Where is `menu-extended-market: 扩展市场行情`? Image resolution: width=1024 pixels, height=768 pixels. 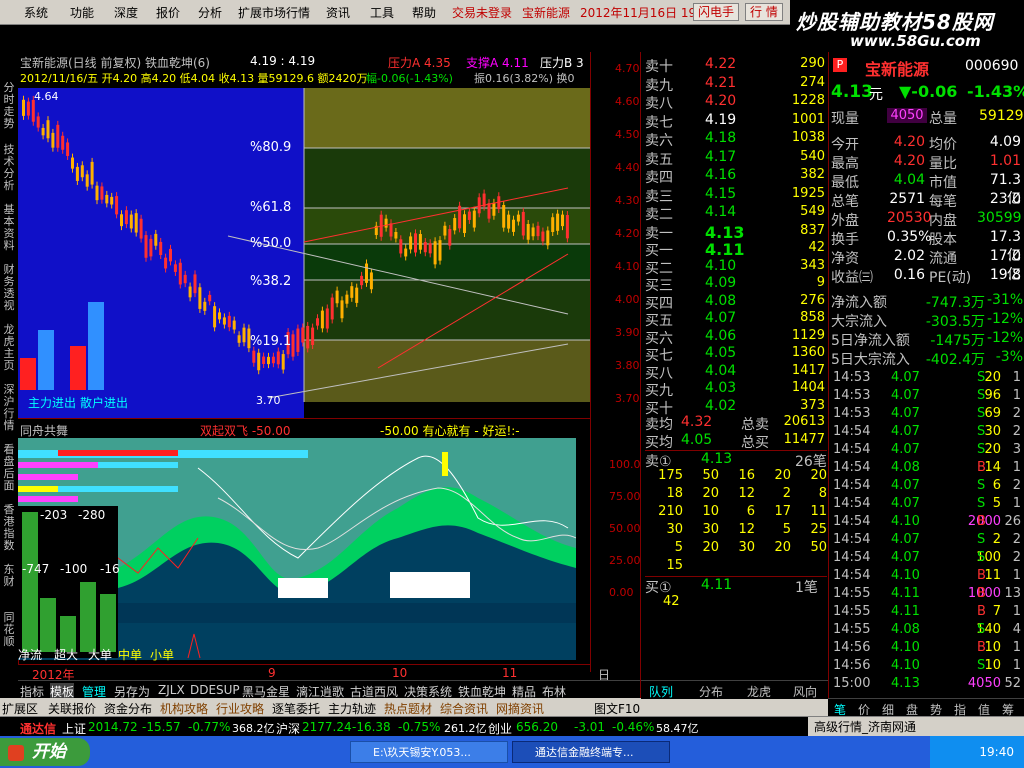 menu-extended-market: 扩展市场行情 is located at coordinates (274, 12).